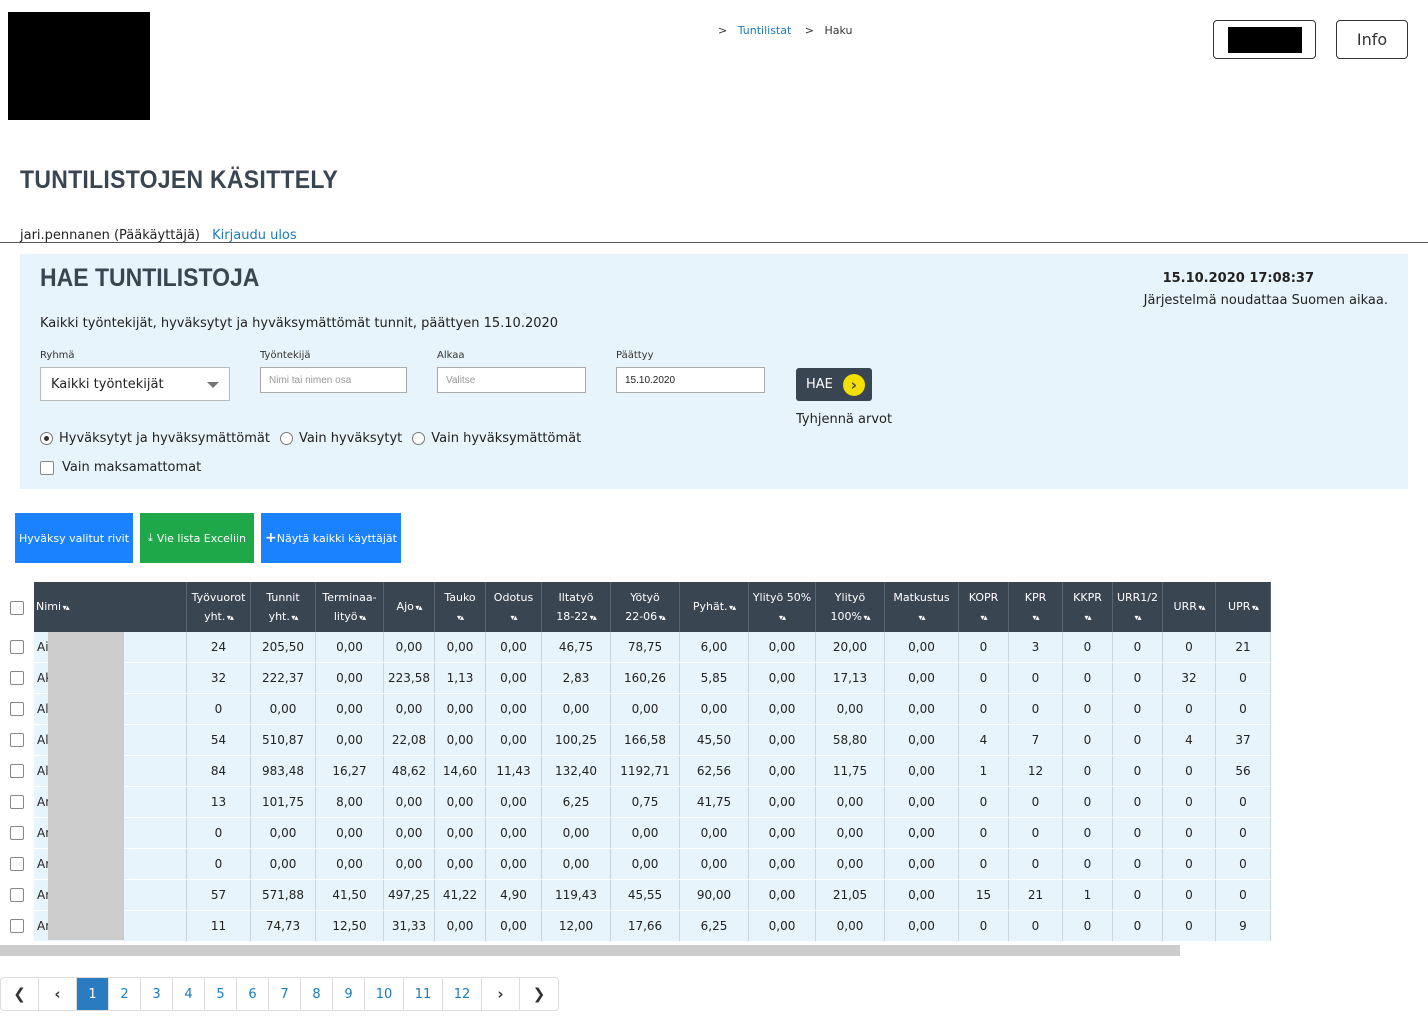 The width and height of the screenshot is (1428, 1030). Describe the element at coordinates (17, 607) in the screenshot. I see `select-all-checkbox` at that location.